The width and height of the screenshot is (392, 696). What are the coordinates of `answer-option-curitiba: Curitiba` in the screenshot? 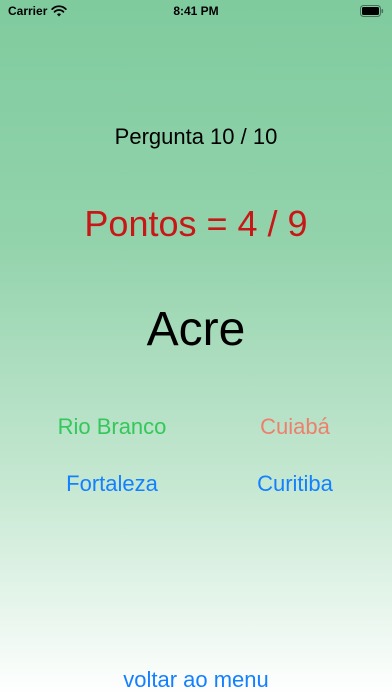 It's located at (295, 484).